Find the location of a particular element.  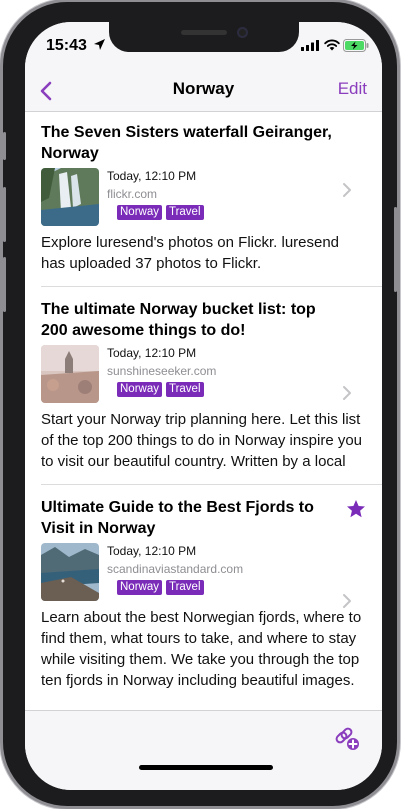

star-icon is located at coordinates (356, 509).